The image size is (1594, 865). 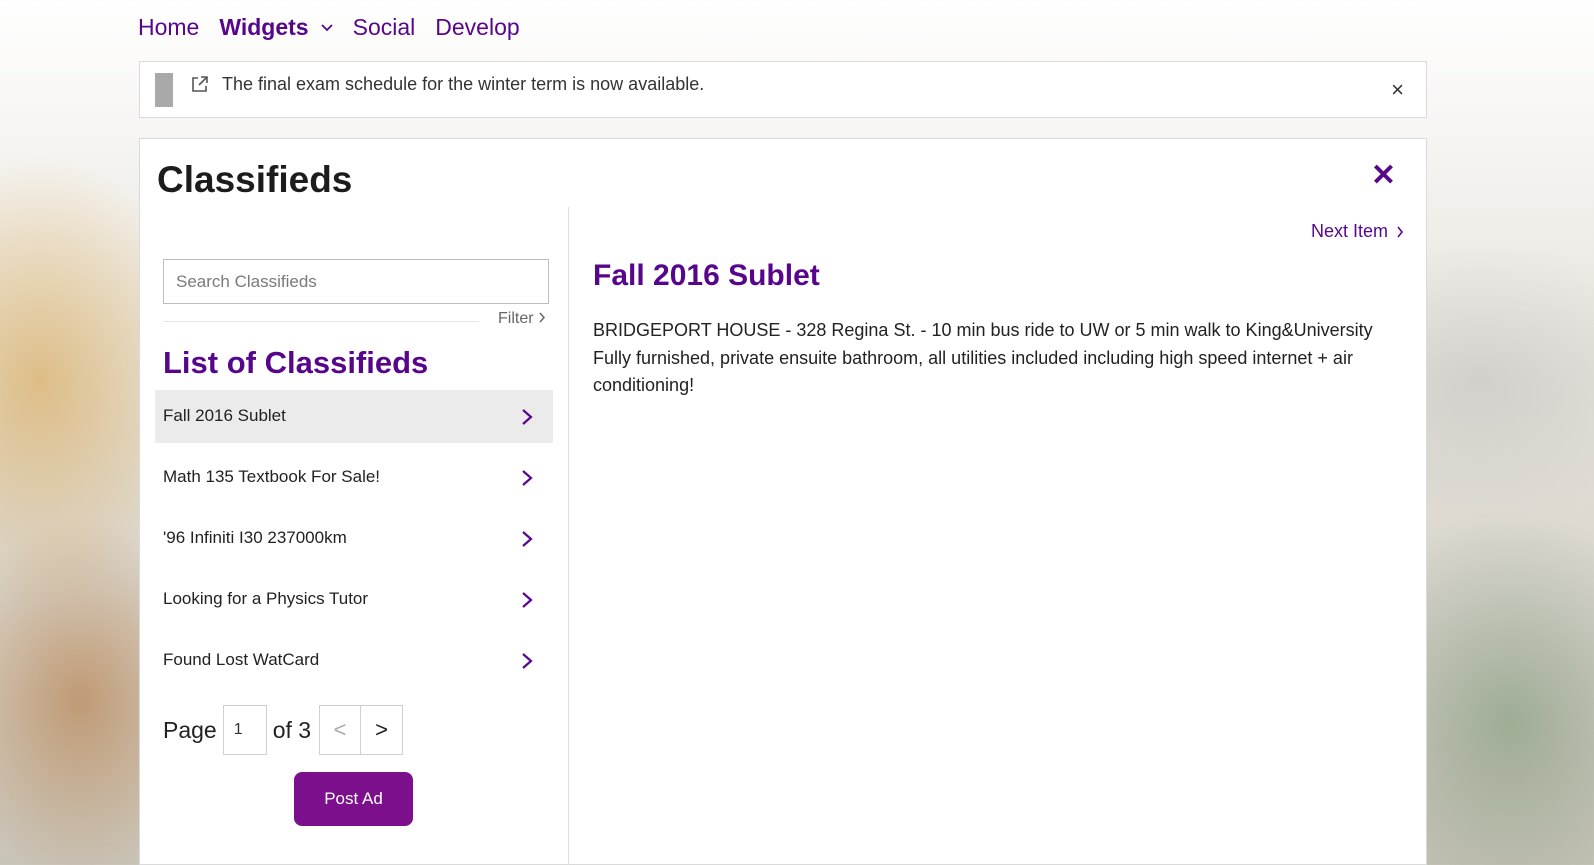 I want to click on list-item-label: Fall 2016 Sublet, so click(x=224, y=415).